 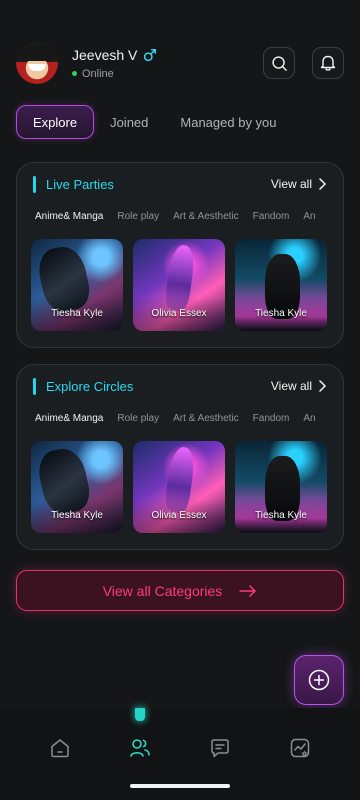 What do you see at coordinates (37, 63) in the screenshot?
I see `avatar` at bounding box center [37, 63].